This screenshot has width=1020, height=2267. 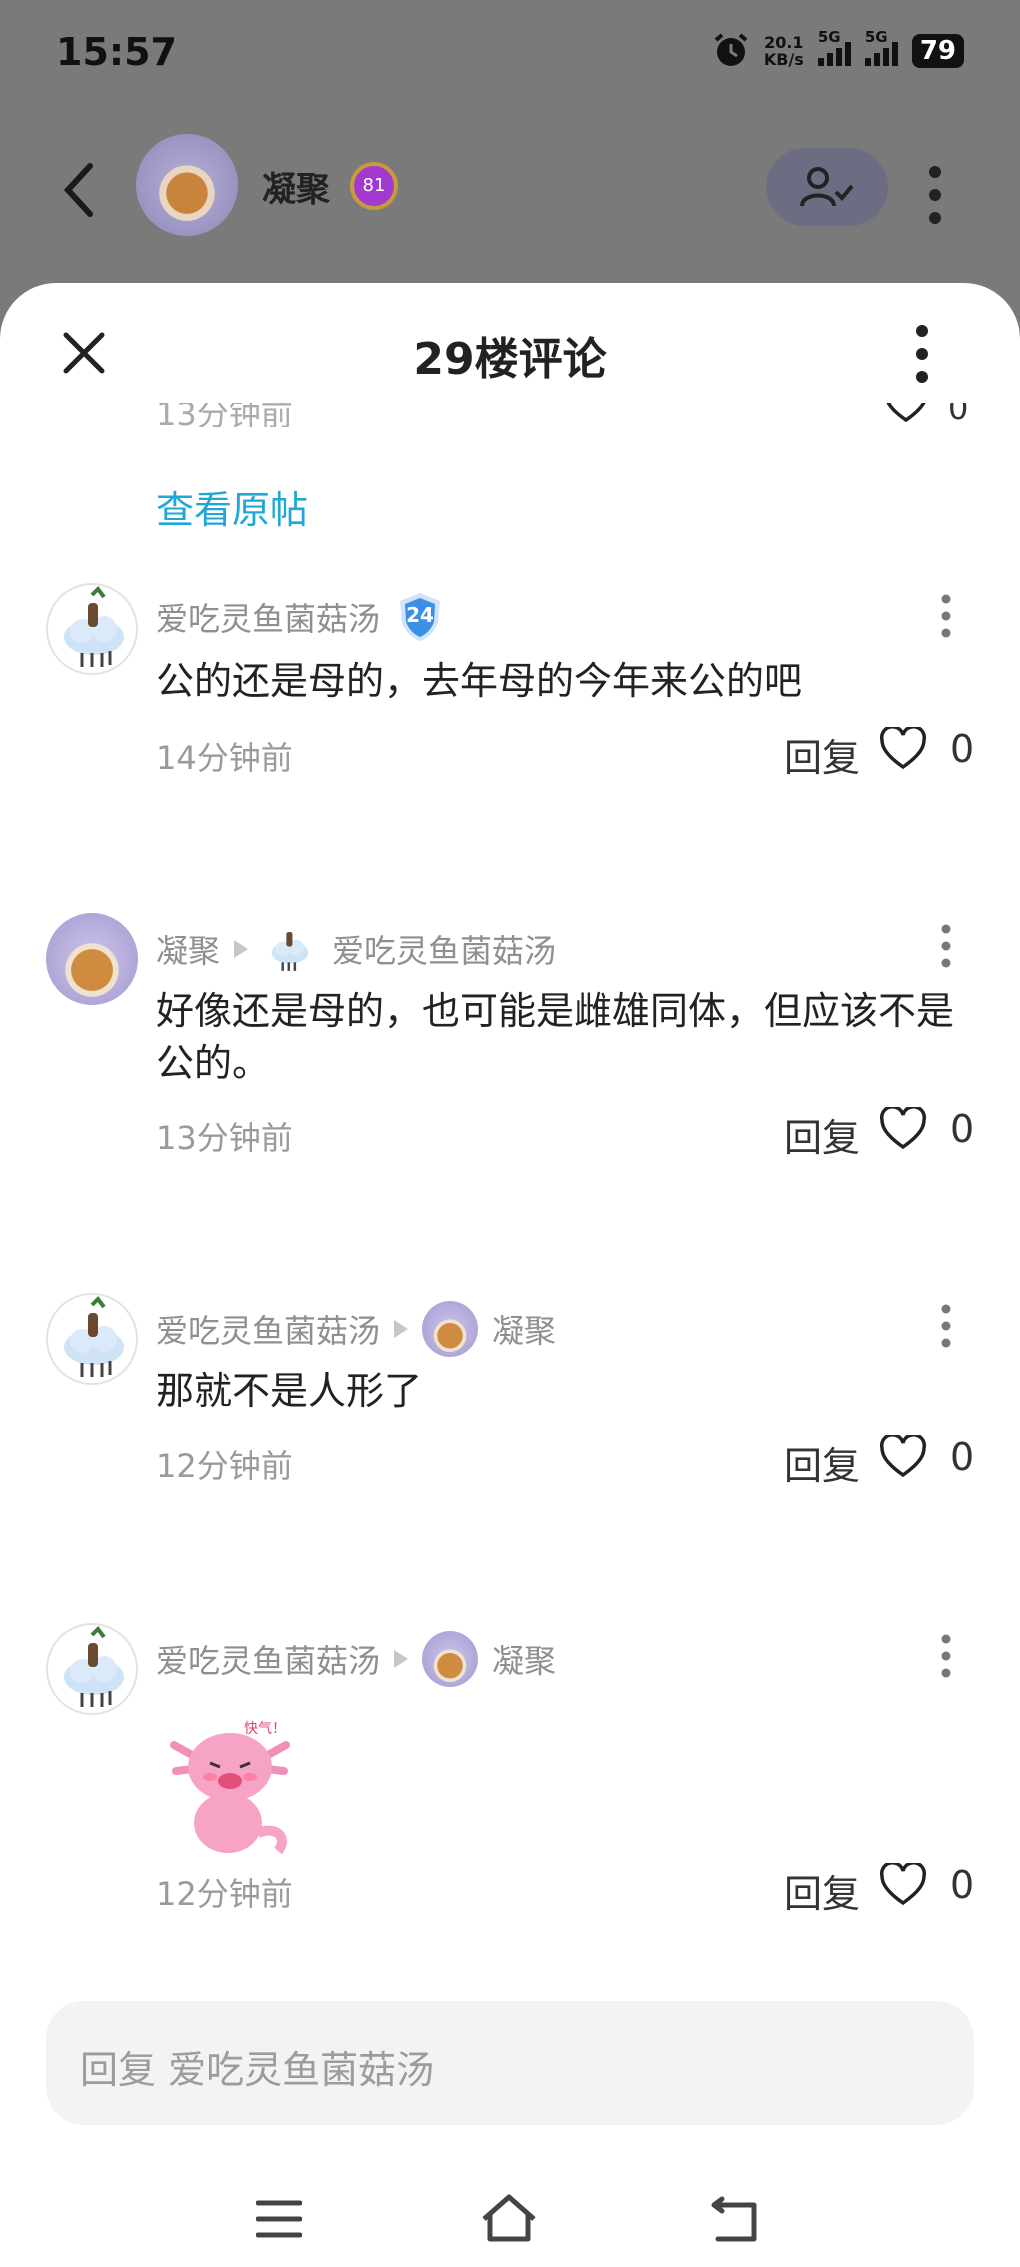 I want to click on background-header: 凝聚 81, so click(x=510, y=195).